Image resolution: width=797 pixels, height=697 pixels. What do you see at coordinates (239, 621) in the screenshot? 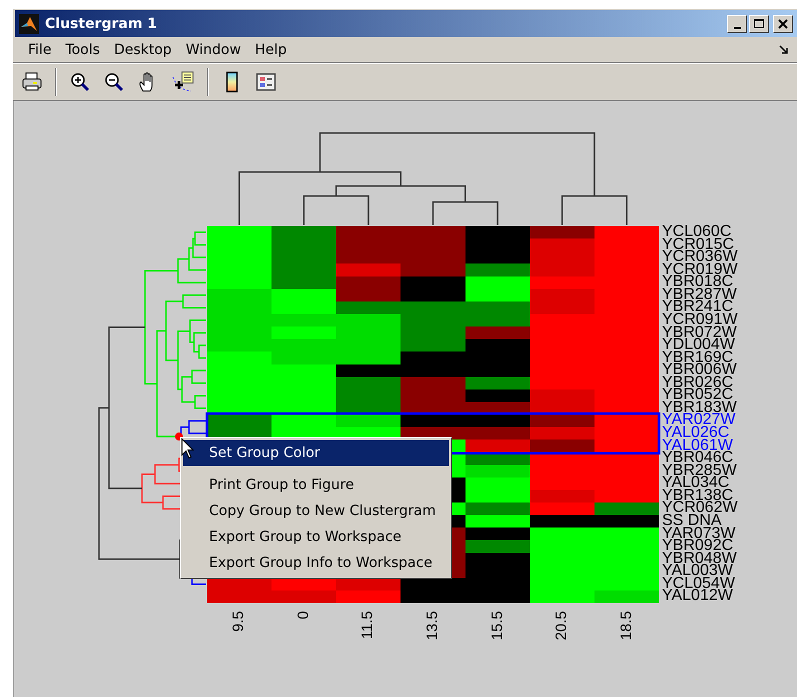
I see `column-label: 9.5` at bounding box center [239, 621].